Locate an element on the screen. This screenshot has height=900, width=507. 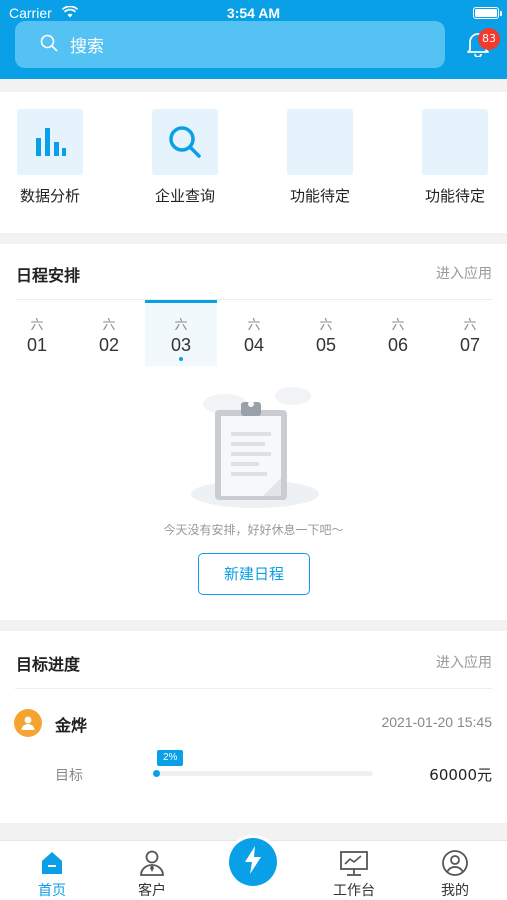
quick-action-pending-2: 功能待定 is located at coordinates (455, 157).